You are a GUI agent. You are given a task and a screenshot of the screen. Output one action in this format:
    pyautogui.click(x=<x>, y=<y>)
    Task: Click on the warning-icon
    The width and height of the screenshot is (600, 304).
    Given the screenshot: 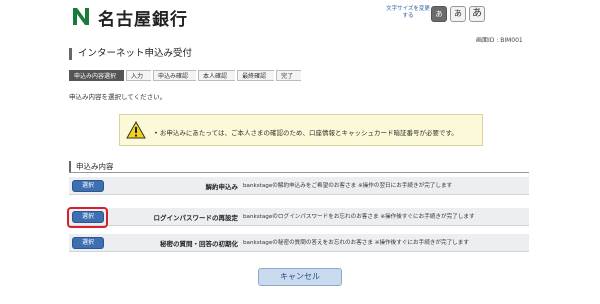 What is the action you would take?
    pyautogui.click(x=136, y=130)
    